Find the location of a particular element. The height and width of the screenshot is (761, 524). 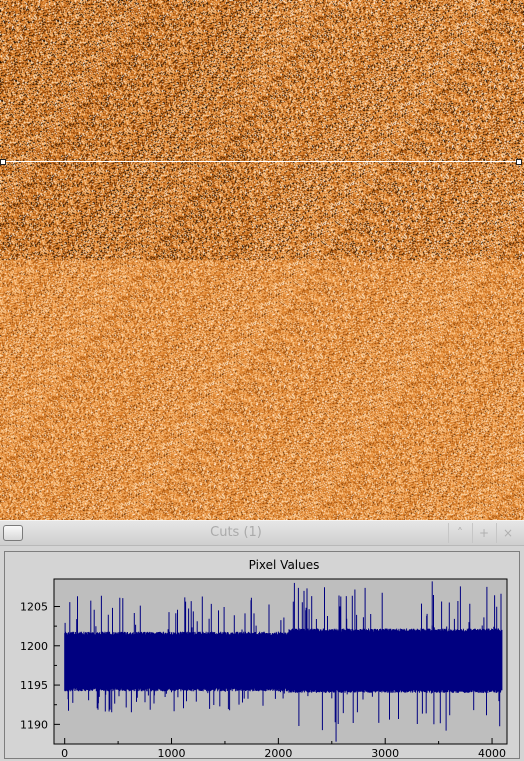

cut-handle-left is located at coordinates (3, 162).